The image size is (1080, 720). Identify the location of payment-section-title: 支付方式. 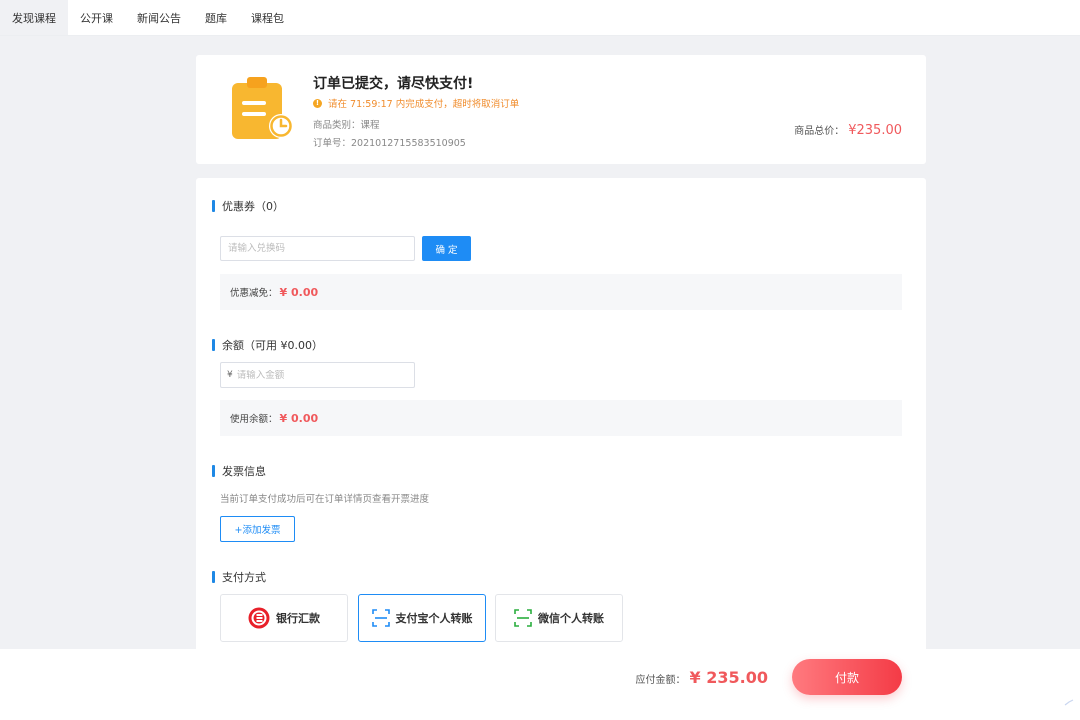
(239, 577).